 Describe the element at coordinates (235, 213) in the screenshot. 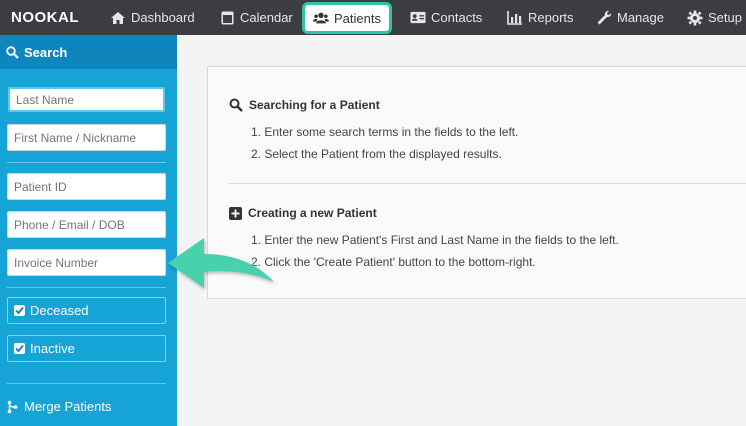

I see `plus-square-icon` at that location.